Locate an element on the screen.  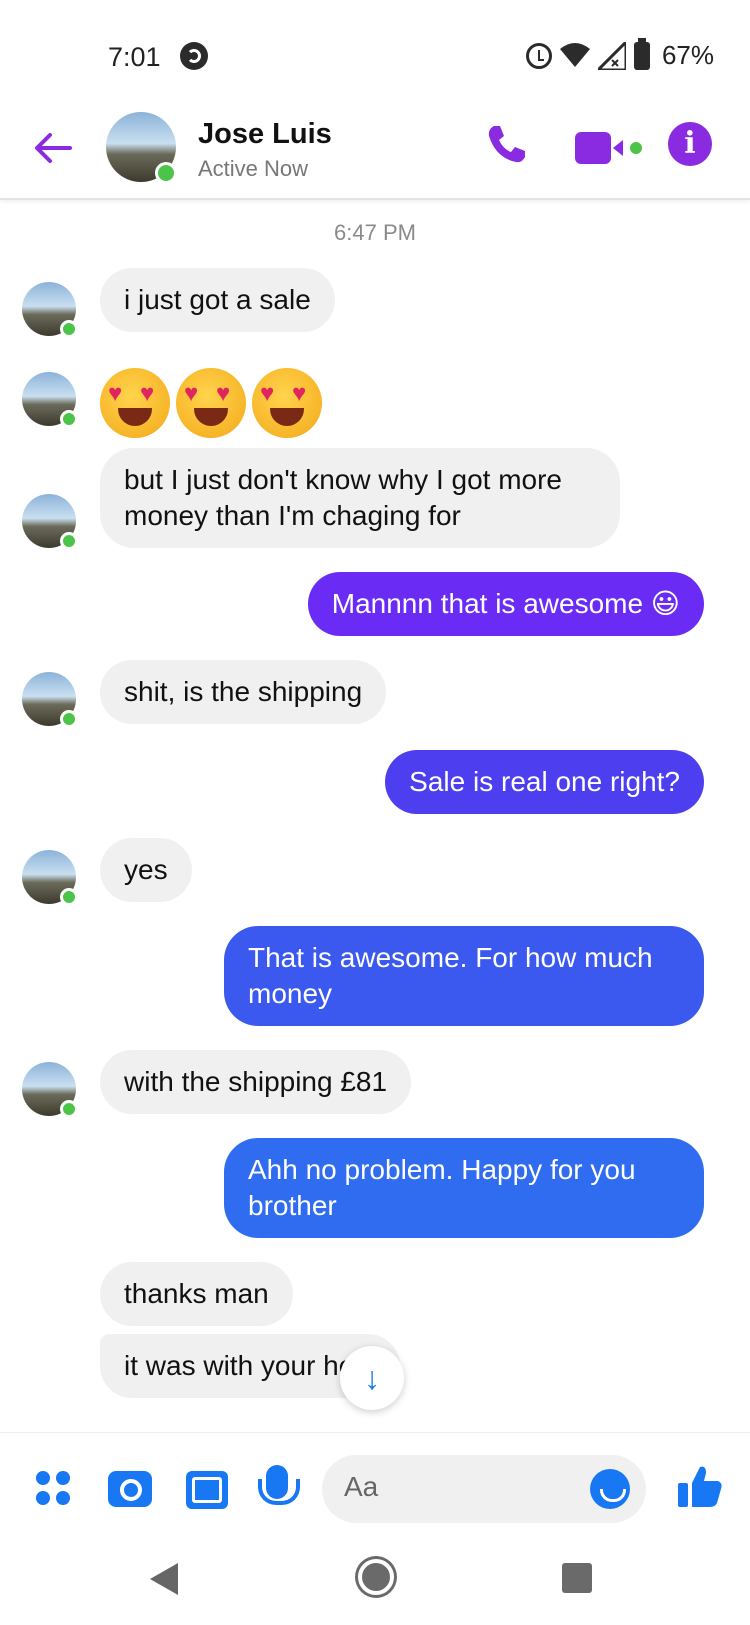
message-bubble-incoming: thanks man is located at coordinates (196, 1294).